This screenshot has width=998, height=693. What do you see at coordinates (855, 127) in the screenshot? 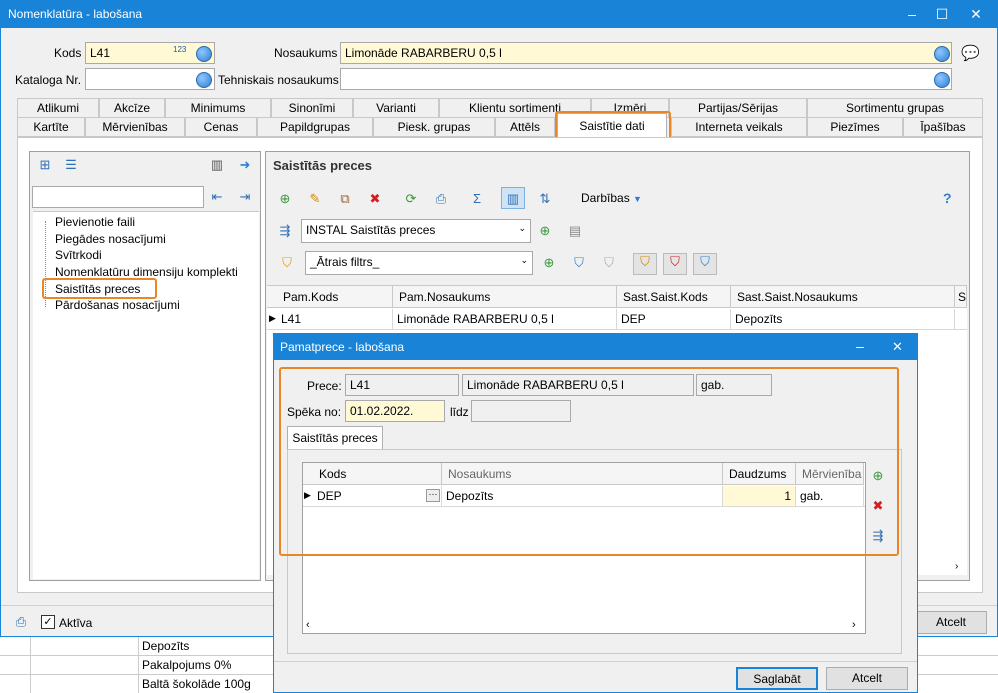
I see `tab-piezimes: Piezīmes` at bounding box center [855, 127].